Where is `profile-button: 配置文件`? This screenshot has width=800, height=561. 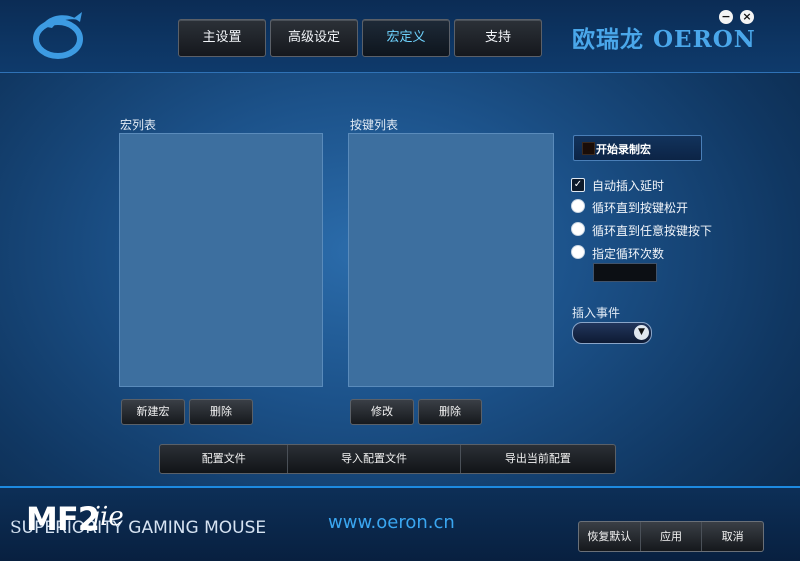
profile-button: 配置文件 is located at coordinates (224, 459).